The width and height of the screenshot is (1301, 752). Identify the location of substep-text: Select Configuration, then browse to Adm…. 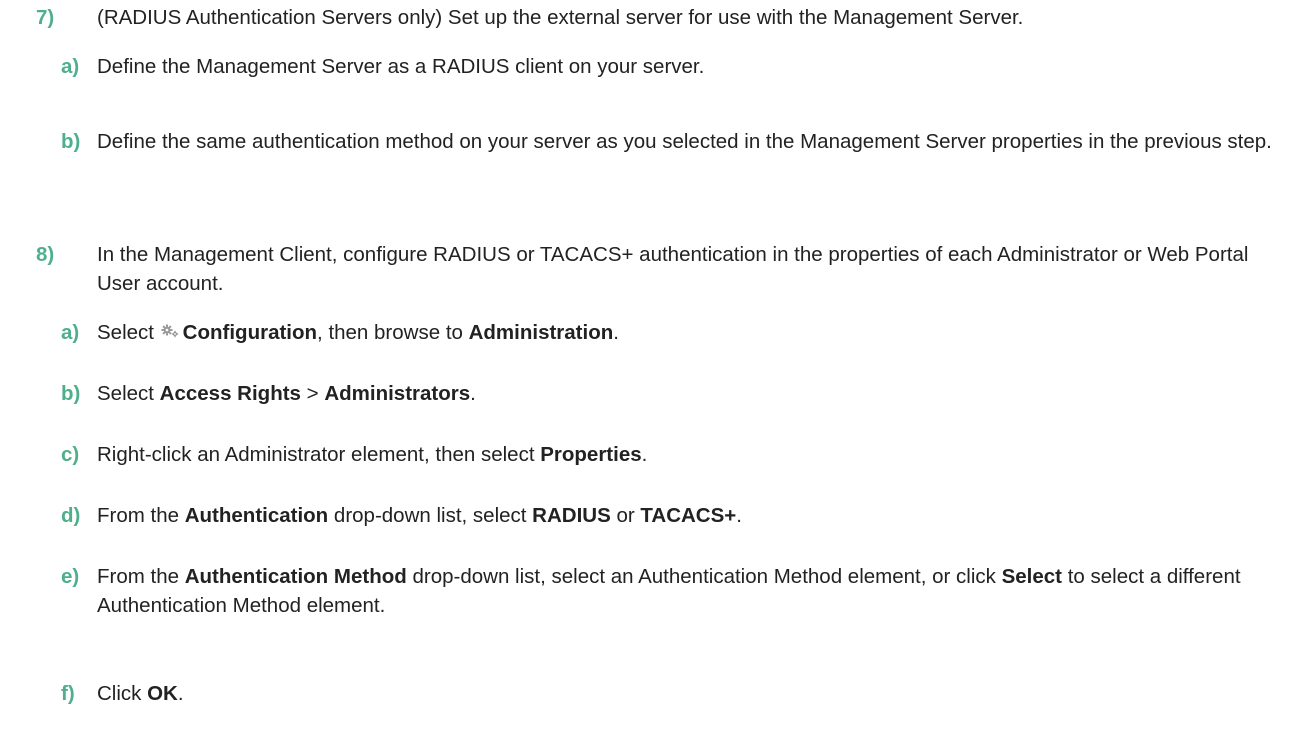
(692, 333).